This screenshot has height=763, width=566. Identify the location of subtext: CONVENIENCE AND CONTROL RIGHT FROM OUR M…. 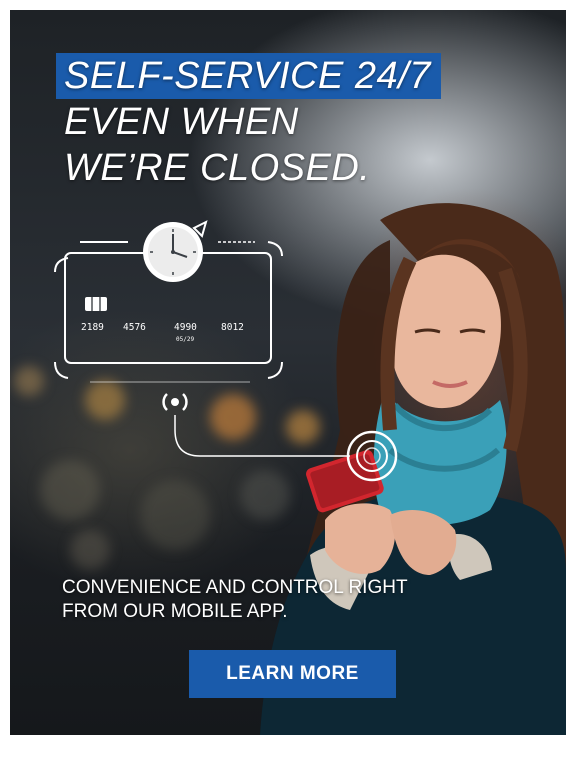
(272, 600).